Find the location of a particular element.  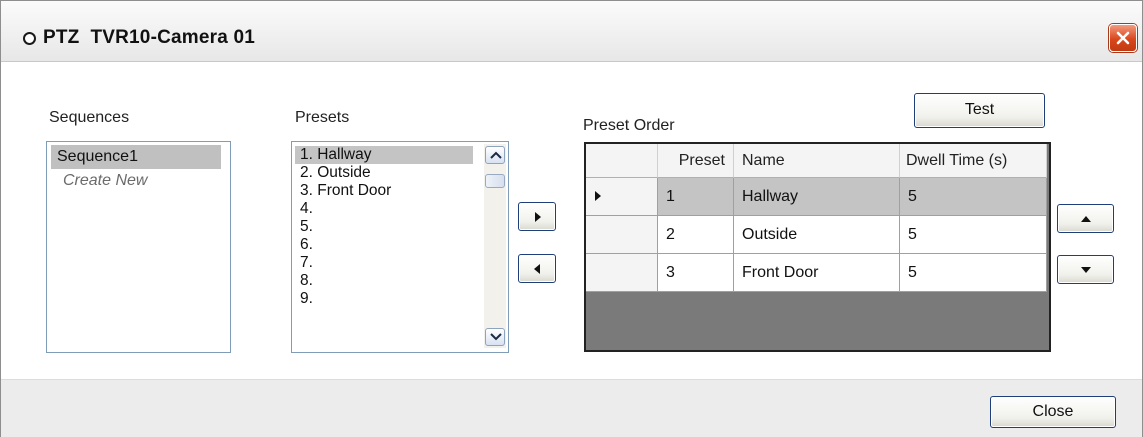

preset-item: 9. is located at coordinates (384, 299).